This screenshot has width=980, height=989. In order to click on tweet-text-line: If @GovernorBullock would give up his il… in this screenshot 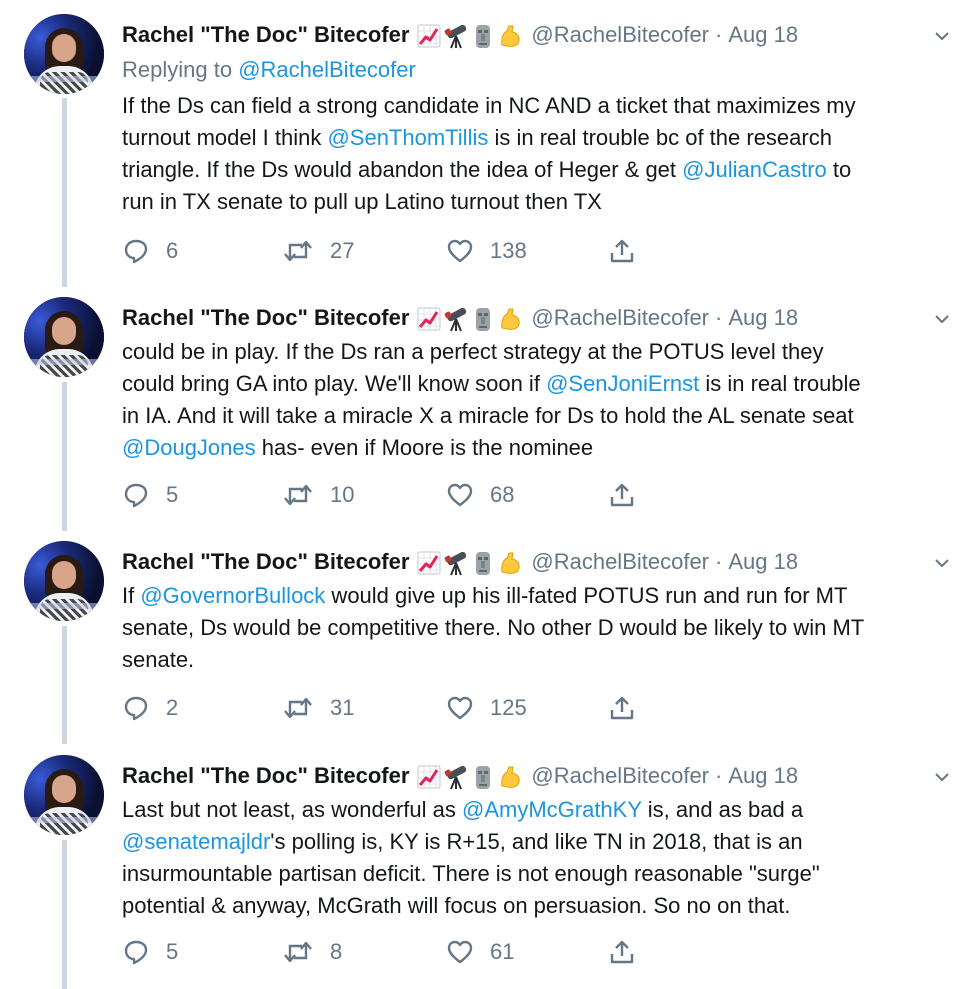, I will do `click(542, 596)`.